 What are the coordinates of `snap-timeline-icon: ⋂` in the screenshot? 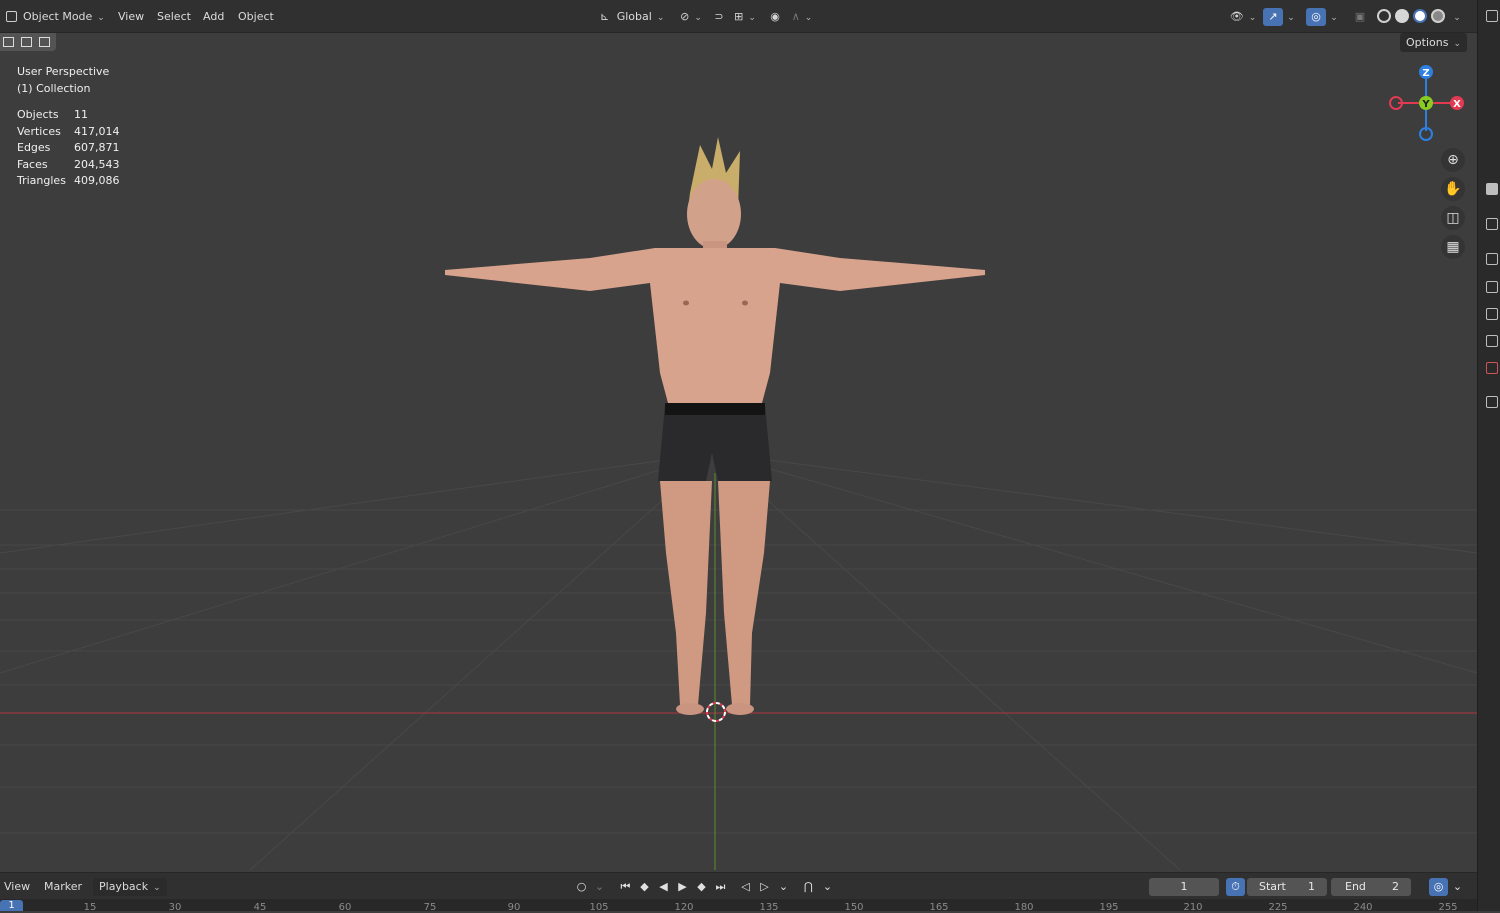 It's located at (808, 887).